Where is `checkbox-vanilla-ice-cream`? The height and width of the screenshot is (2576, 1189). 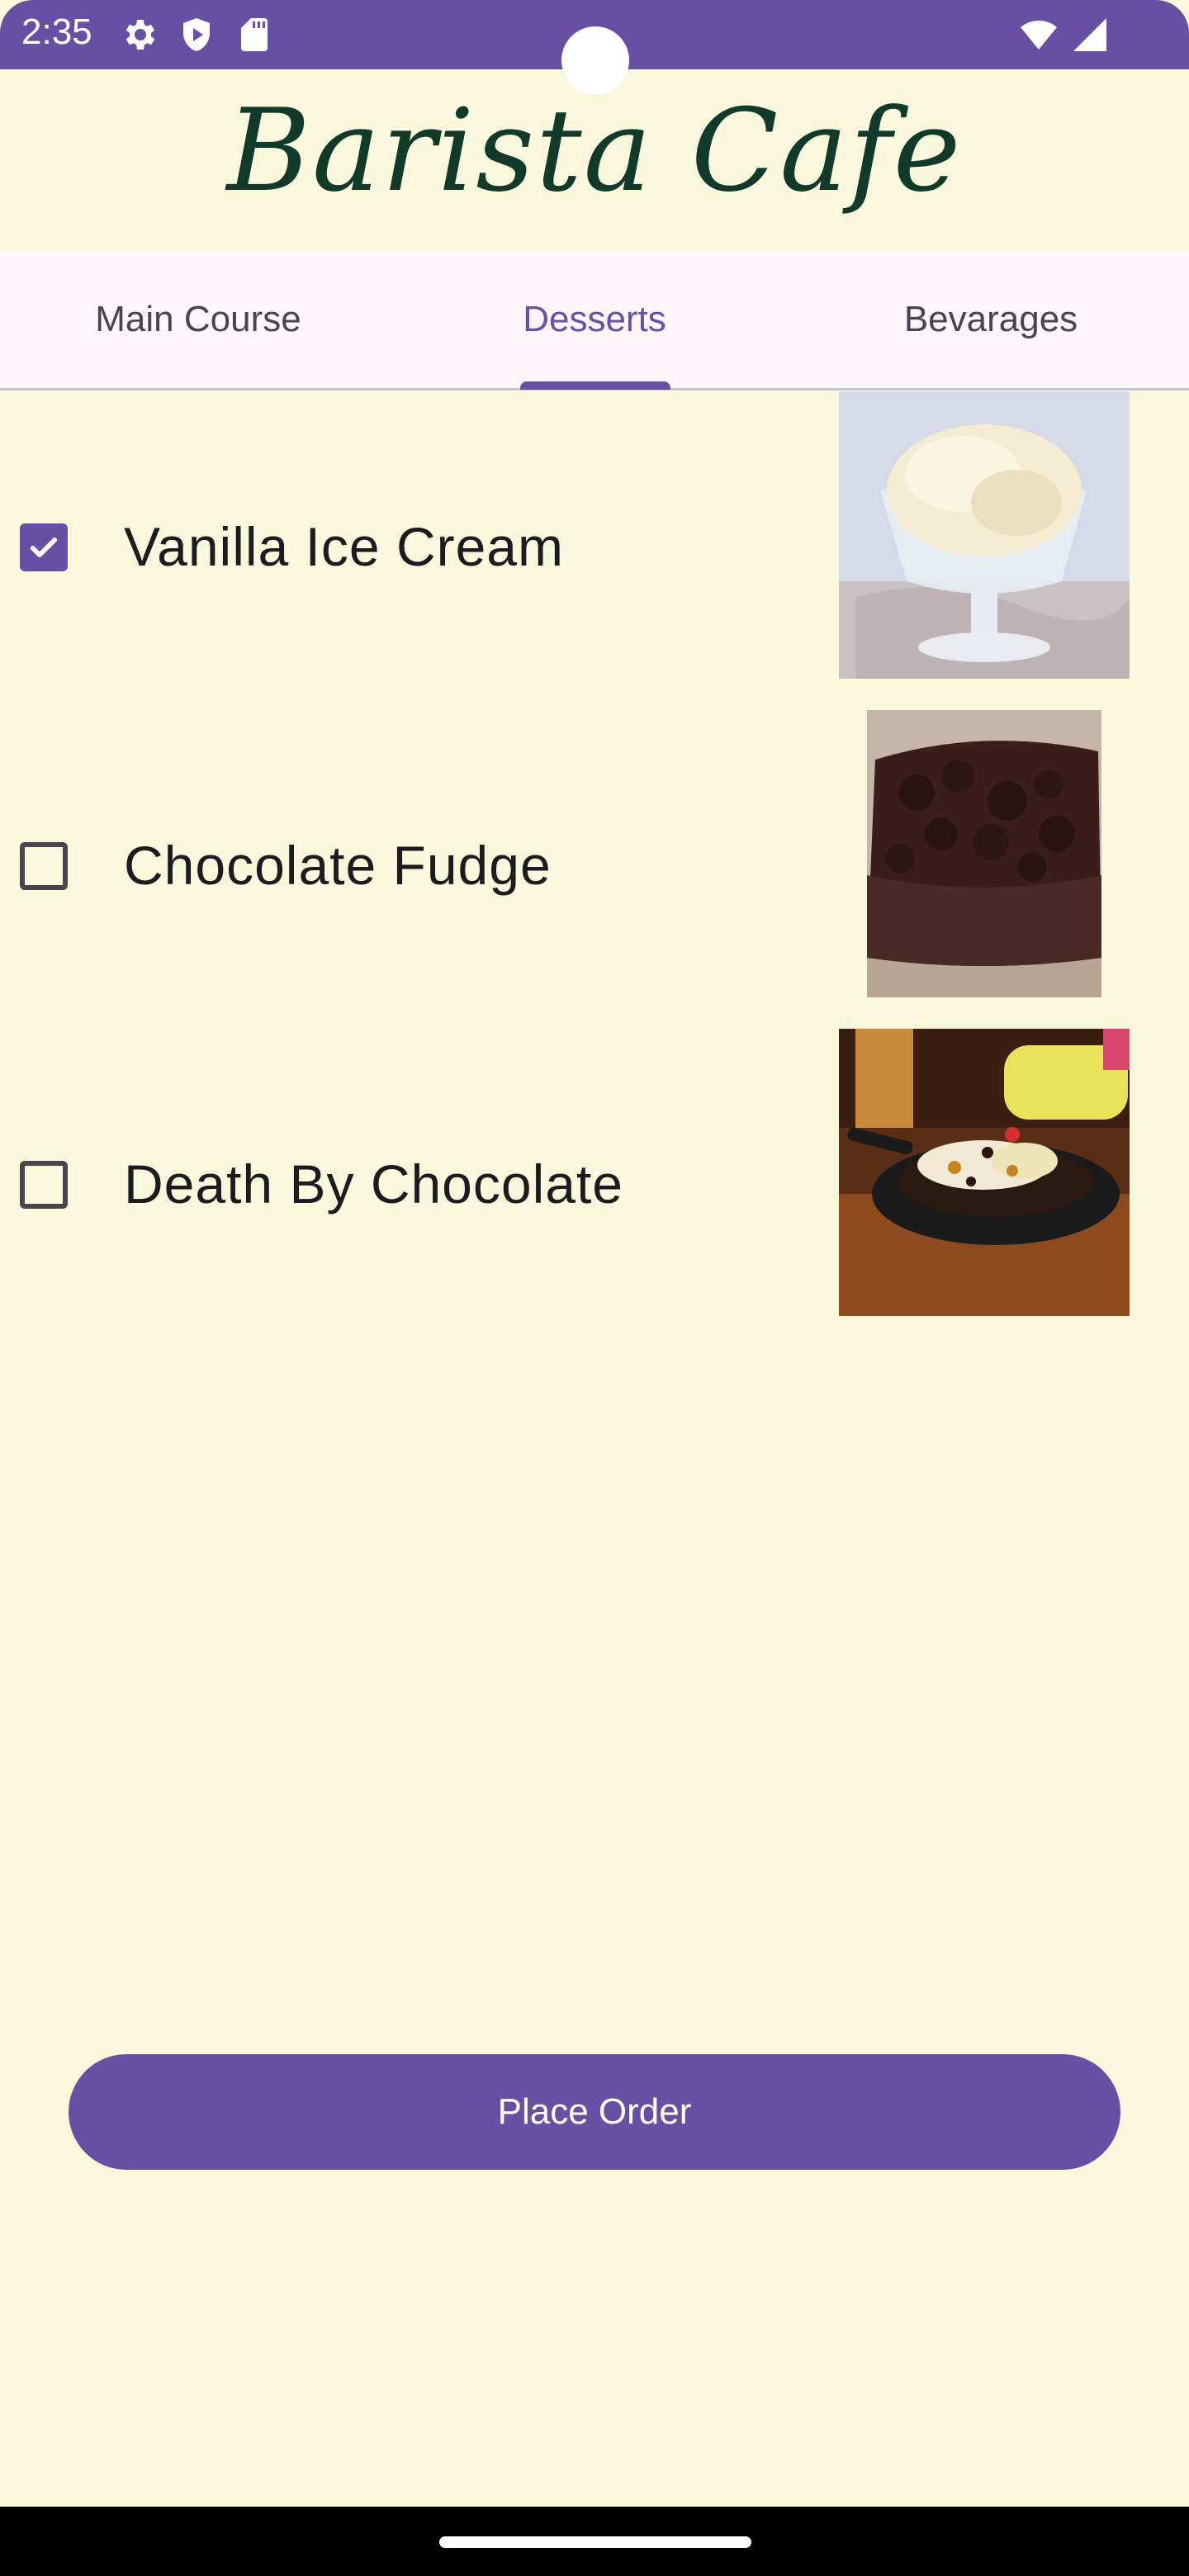 checkbox-vanilla-ice-cream is located at coordinates (44, 547).